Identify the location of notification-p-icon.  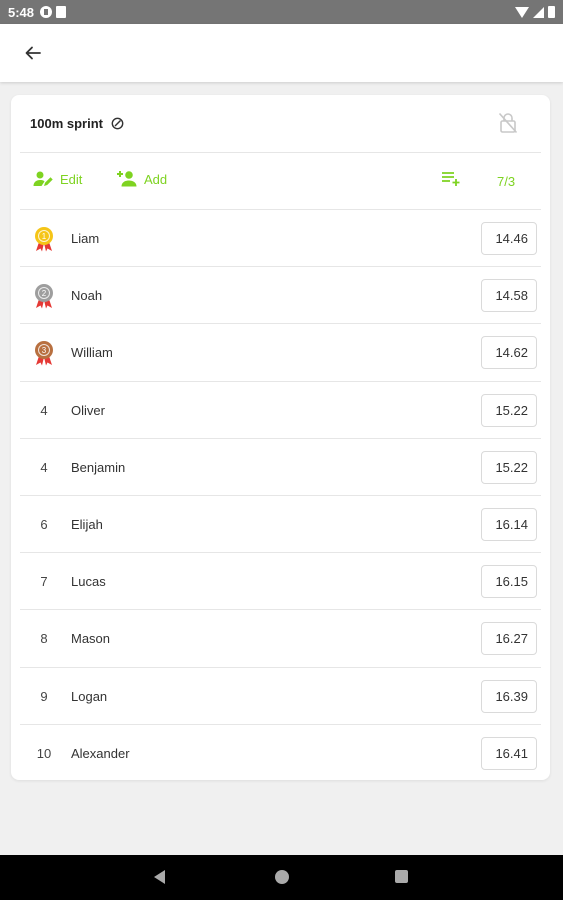
(46, 12).